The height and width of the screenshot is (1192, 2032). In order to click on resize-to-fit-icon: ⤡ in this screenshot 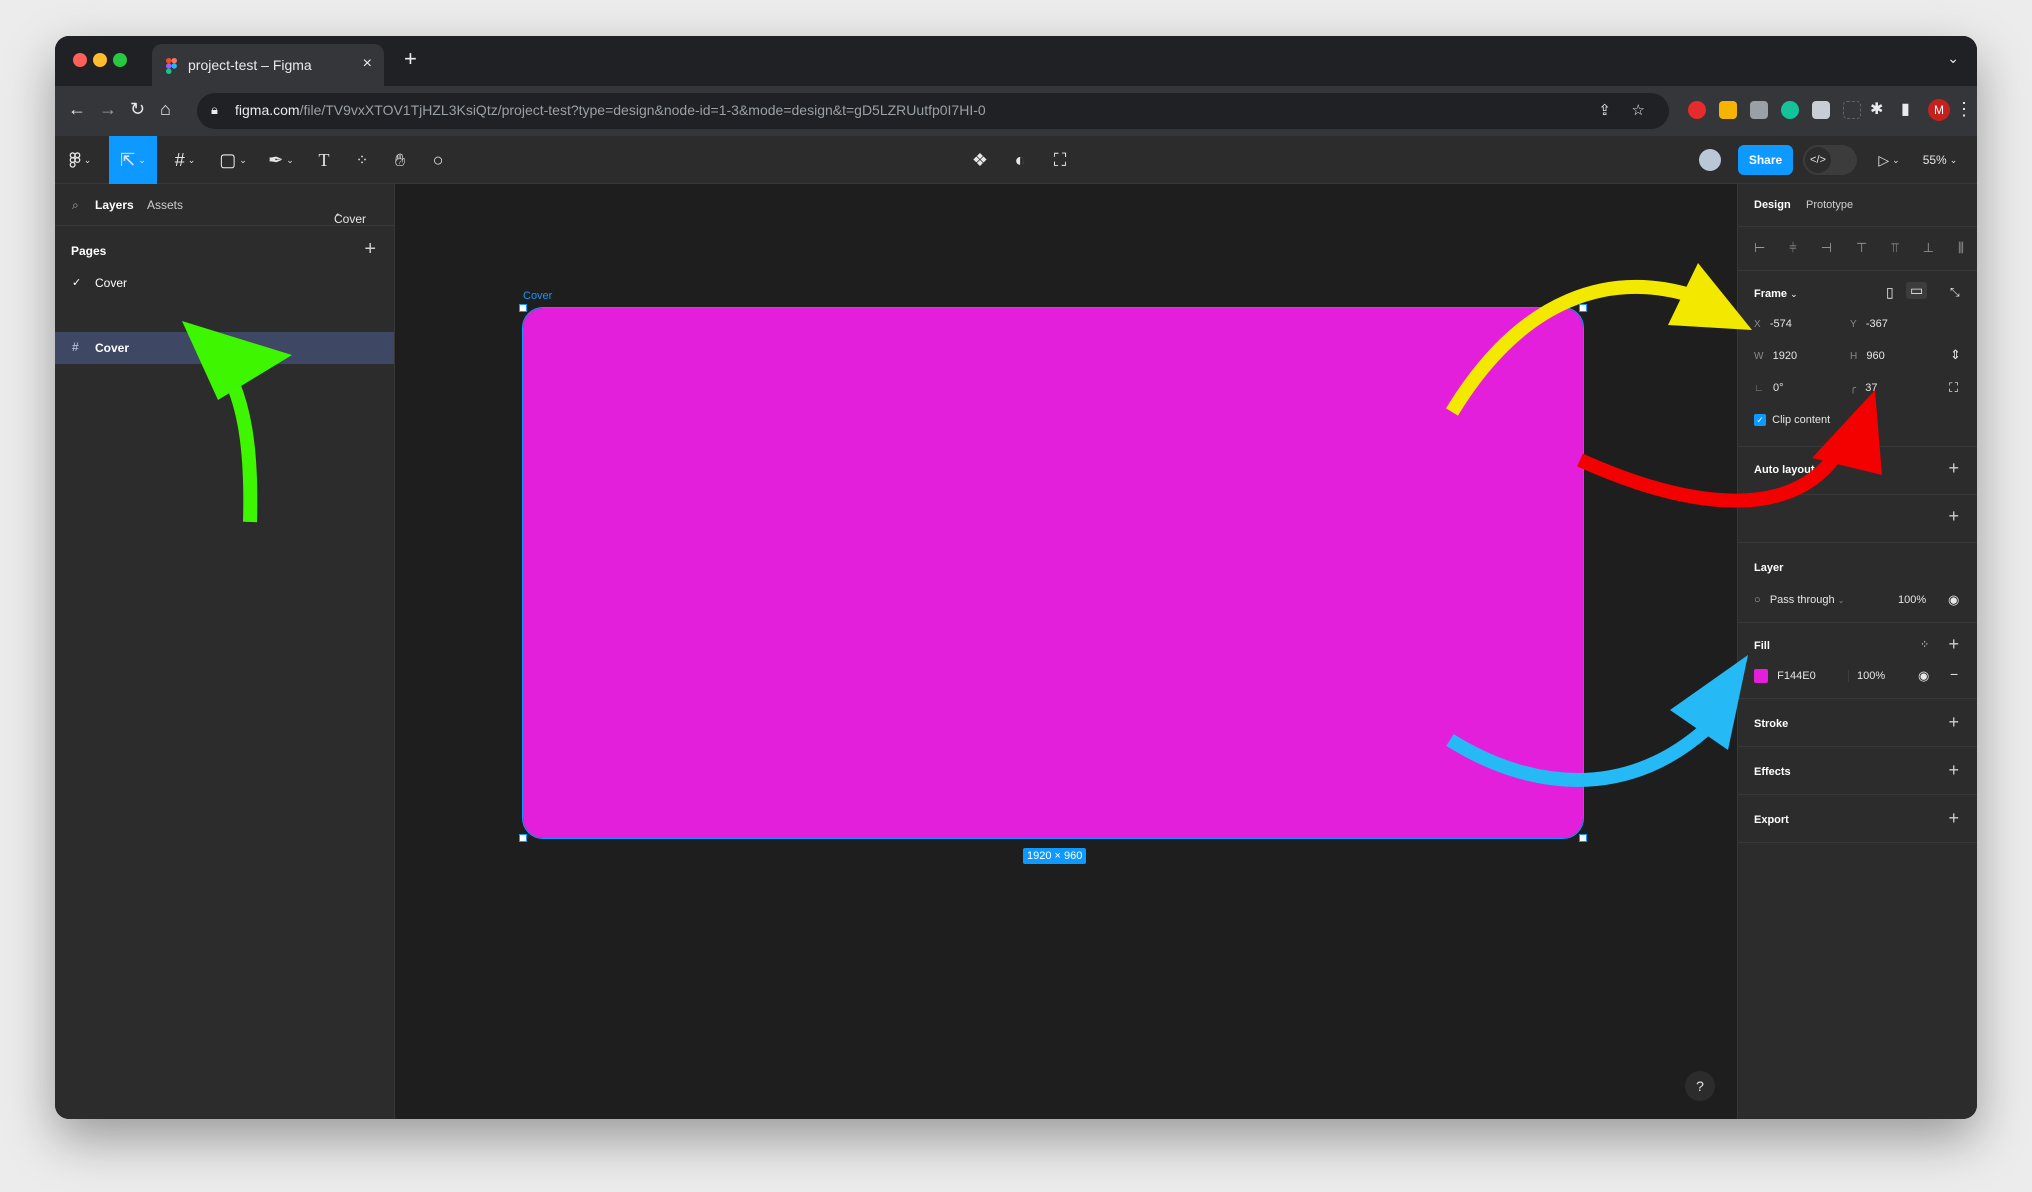, I will do `click(1955, 292)`.